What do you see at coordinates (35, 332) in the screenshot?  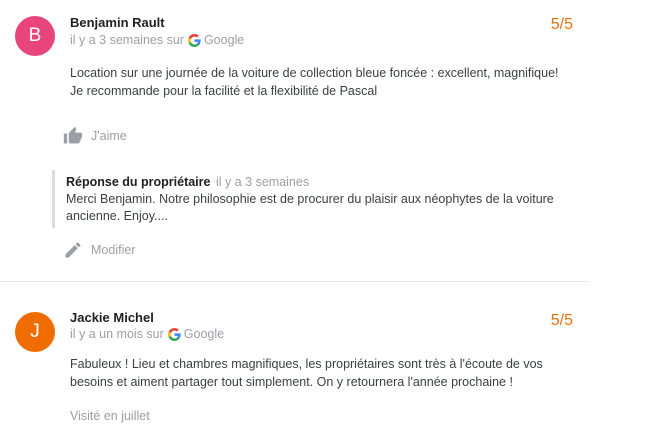 I see `avatar: J` at bounding box center [35, 332].